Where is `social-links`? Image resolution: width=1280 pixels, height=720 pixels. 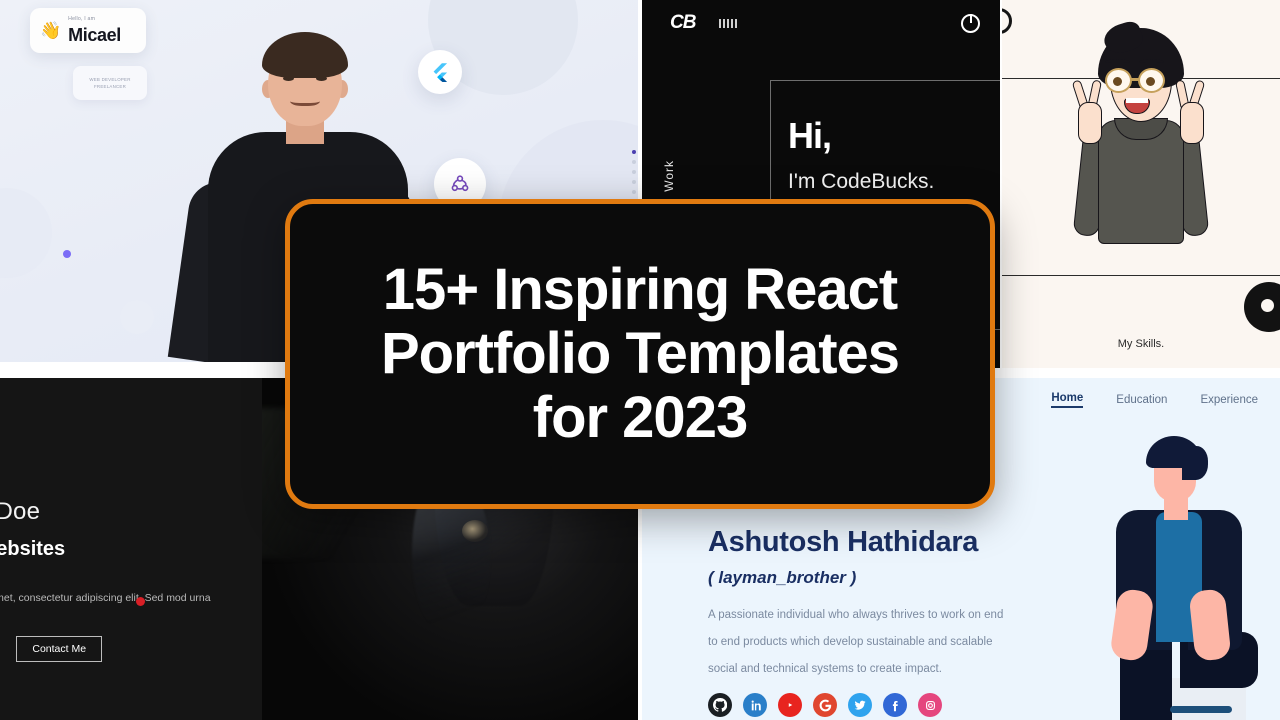 social-links is located at coordinates (825, 705).